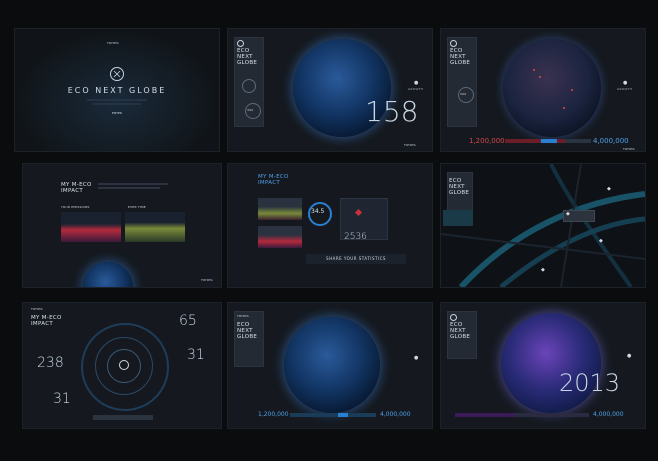  I want to click on big-stat: 158, so click(392, 111).